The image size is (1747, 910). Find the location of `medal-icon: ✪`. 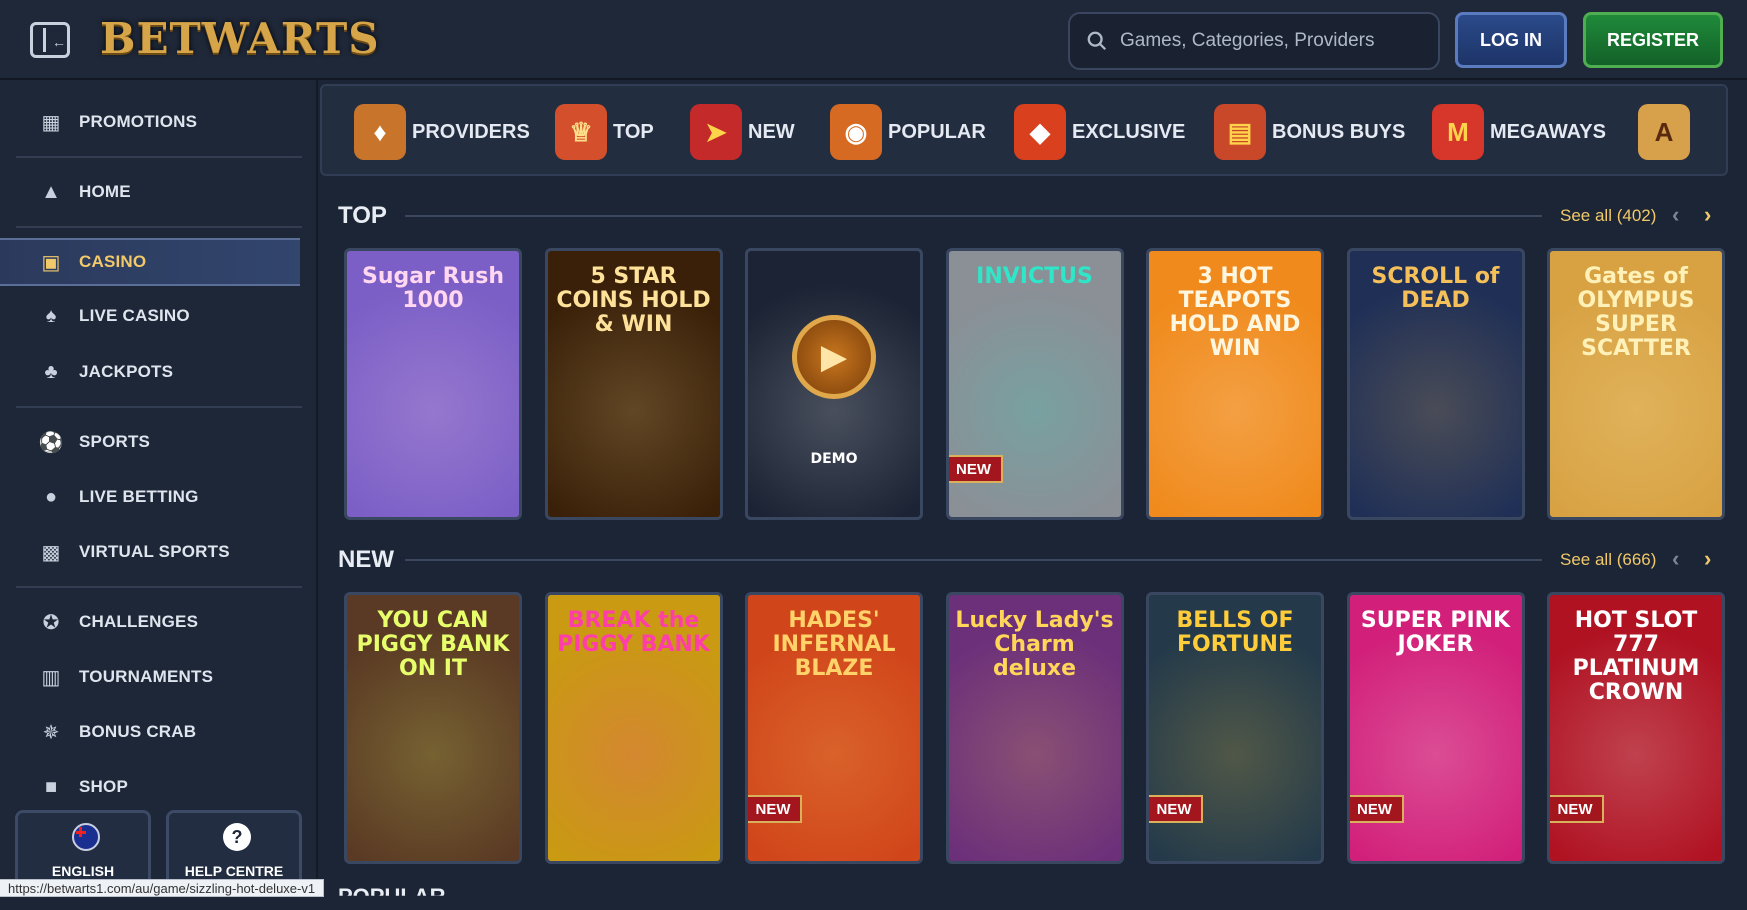

medal-icon: ✪ is located at coordinates (51, 622).